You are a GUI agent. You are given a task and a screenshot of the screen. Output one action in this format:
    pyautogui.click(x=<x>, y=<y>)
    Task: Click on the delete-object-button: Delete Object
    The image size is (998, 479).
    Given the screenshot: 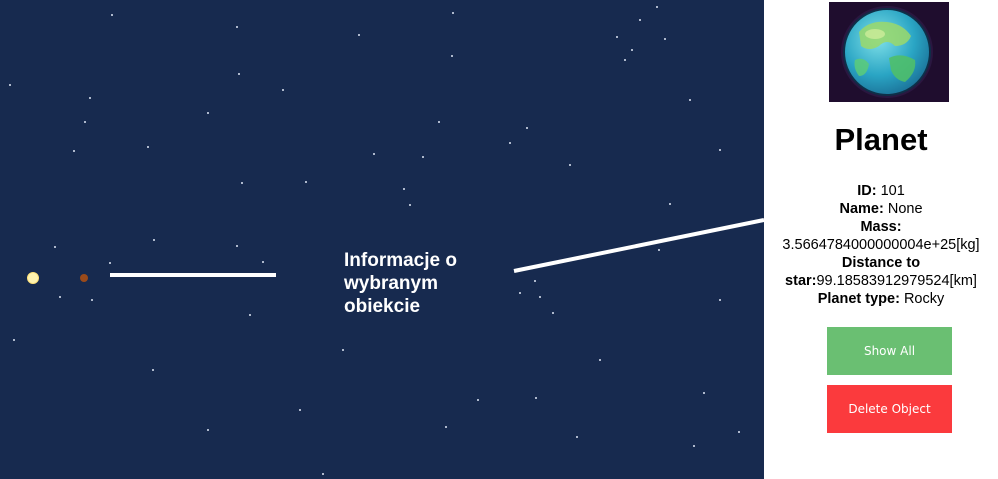 What is the action you would take?
    pyautogui.click(x=889, y=409)
    